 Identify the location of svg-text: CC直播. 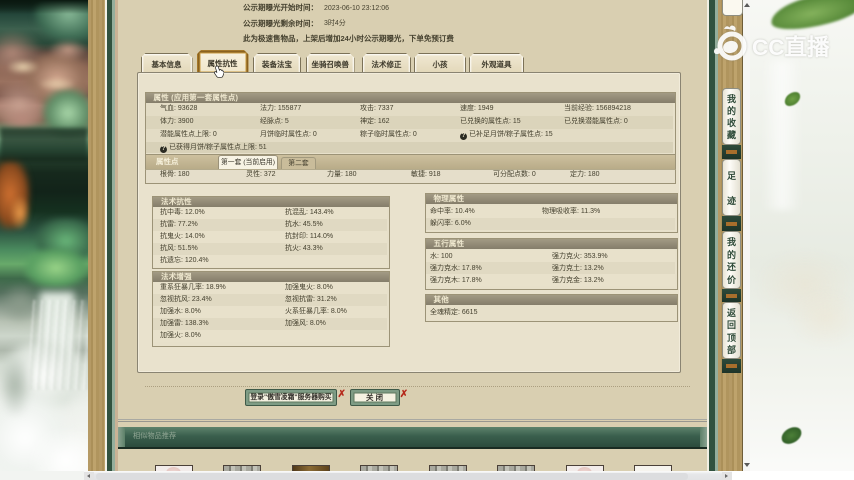
(791, 47).